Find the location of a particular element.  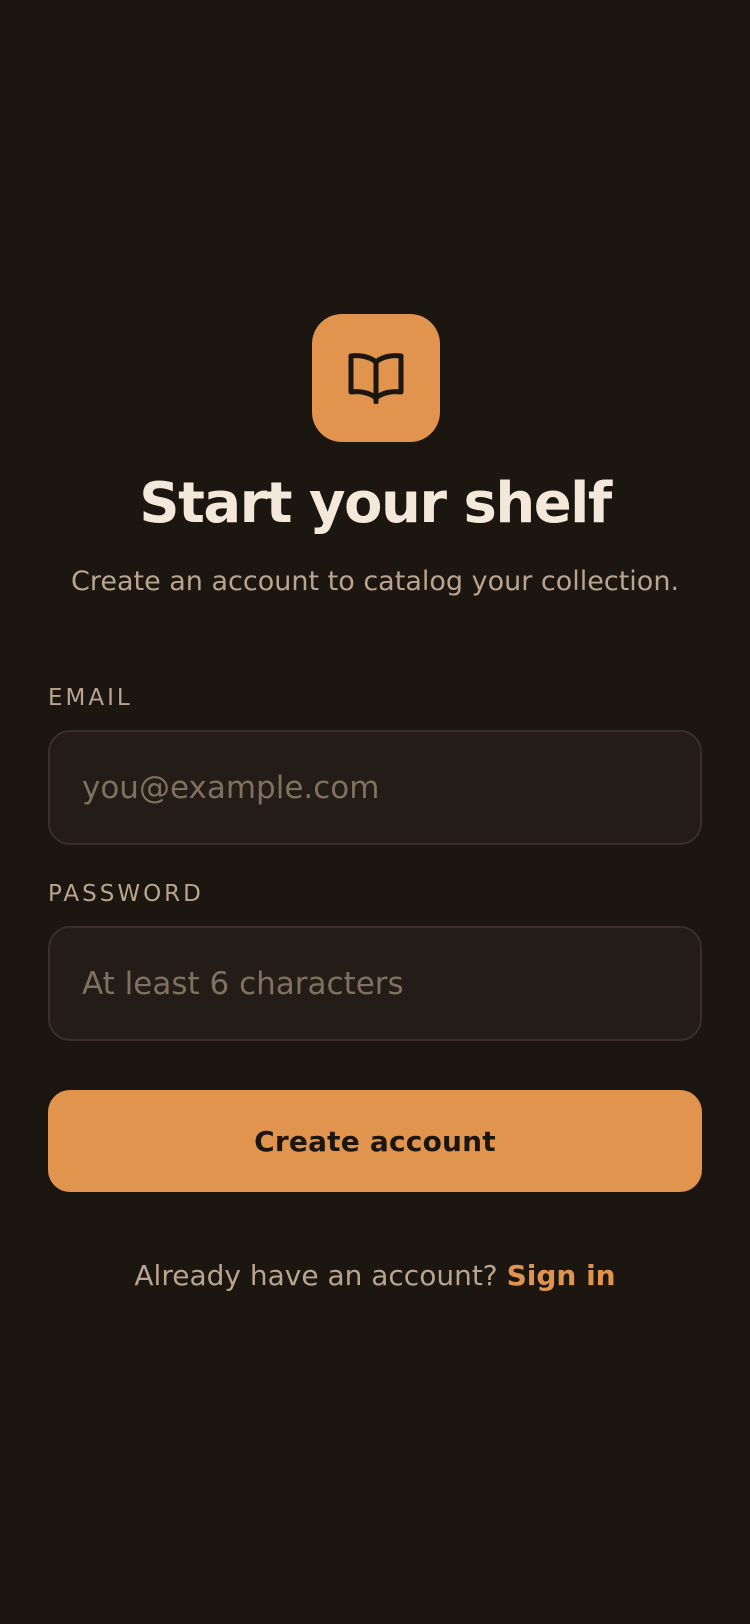

signin-prompt-text: Already have an account? is located at coordinates (316, 1275).